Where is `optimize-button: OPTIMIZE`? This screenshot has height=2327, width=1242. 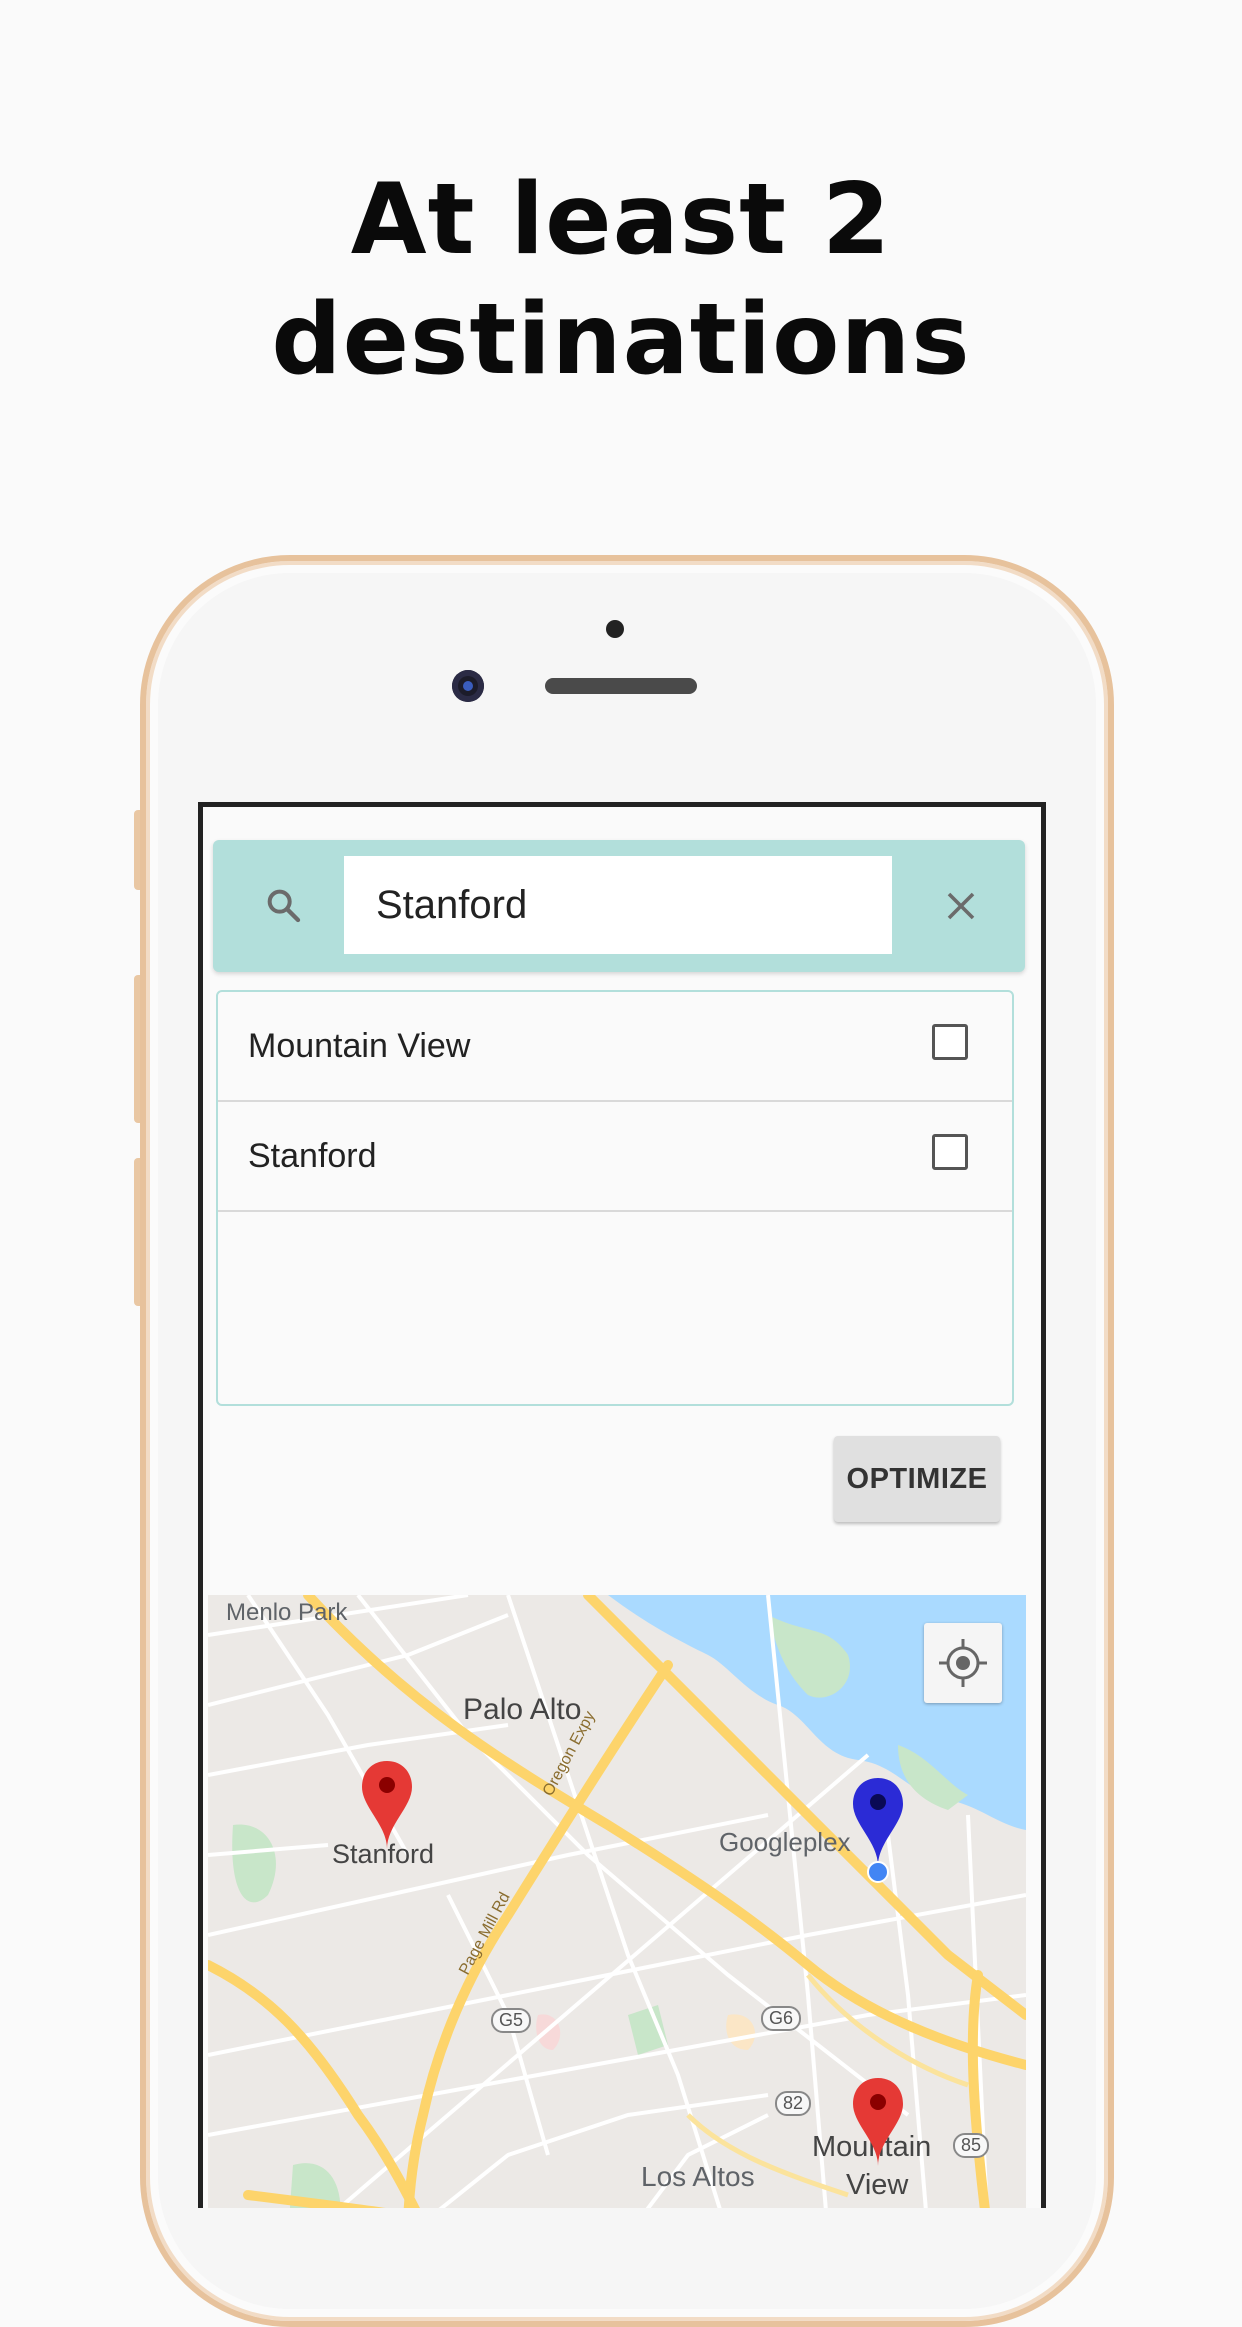
optimize-button: OPTIMIZE is located at coordinates (917, 1479).